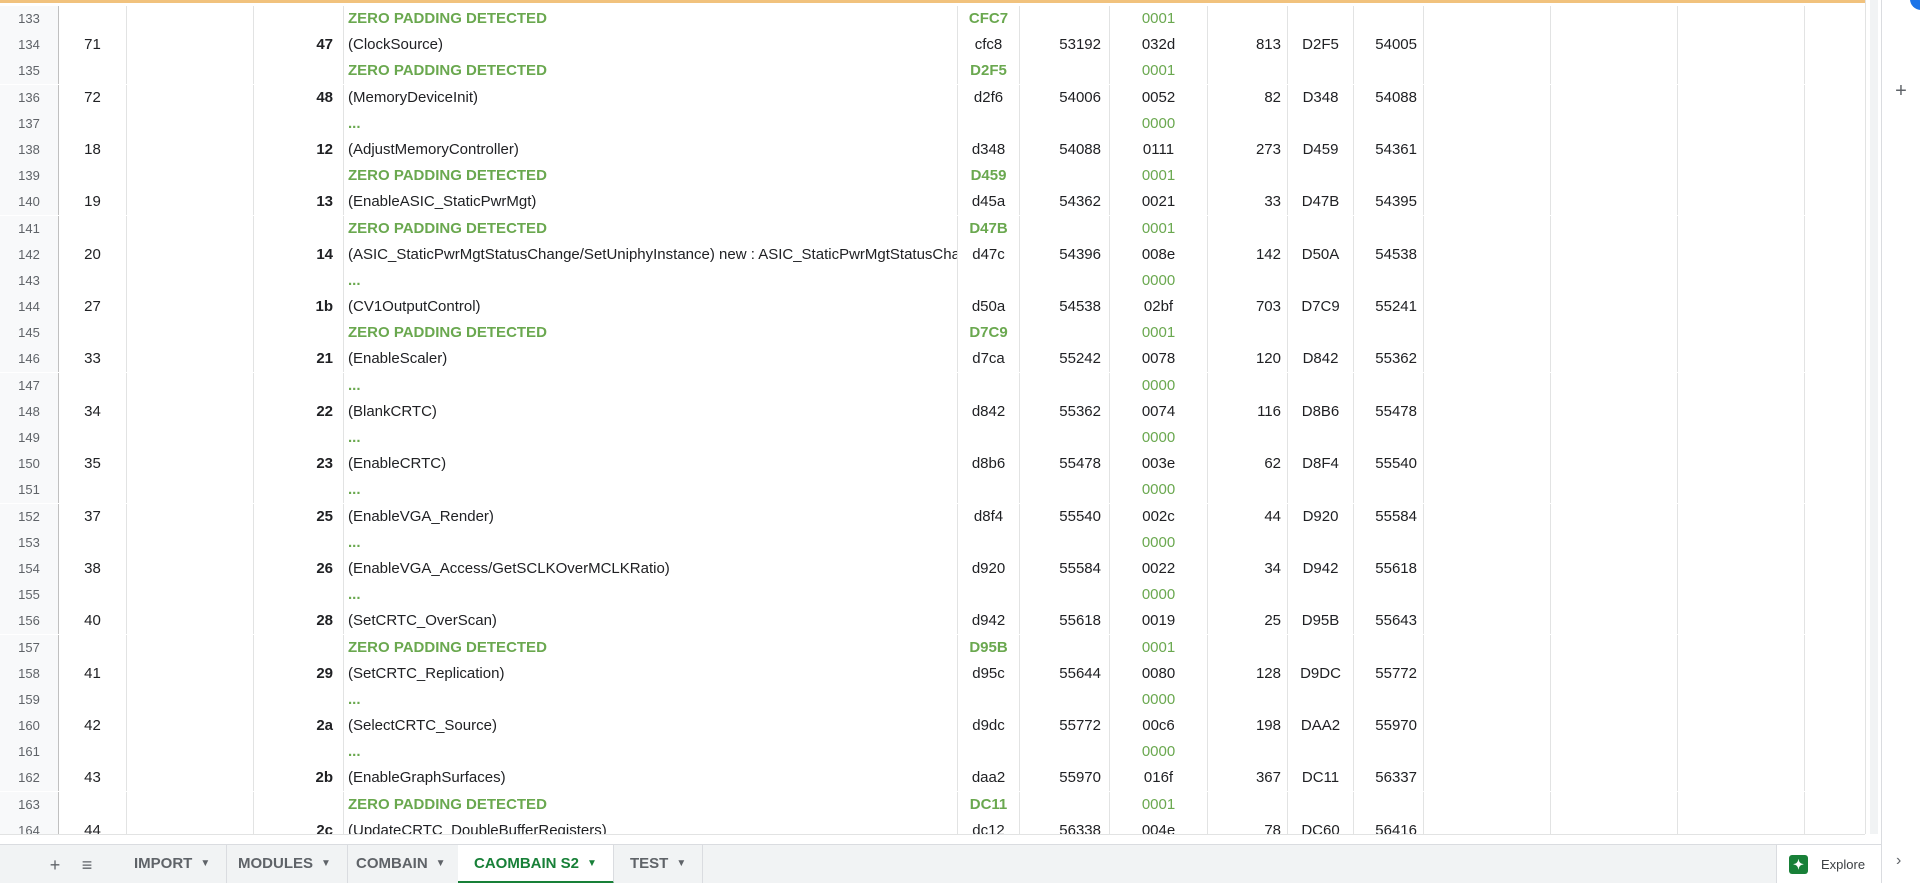 Image resolution: width=1920 pixels, height=883 pixels. What do you see at coordinates (299, 464) in the screenshot?
I see `cell-id-hex: 23` at bounding box center [299, 464].